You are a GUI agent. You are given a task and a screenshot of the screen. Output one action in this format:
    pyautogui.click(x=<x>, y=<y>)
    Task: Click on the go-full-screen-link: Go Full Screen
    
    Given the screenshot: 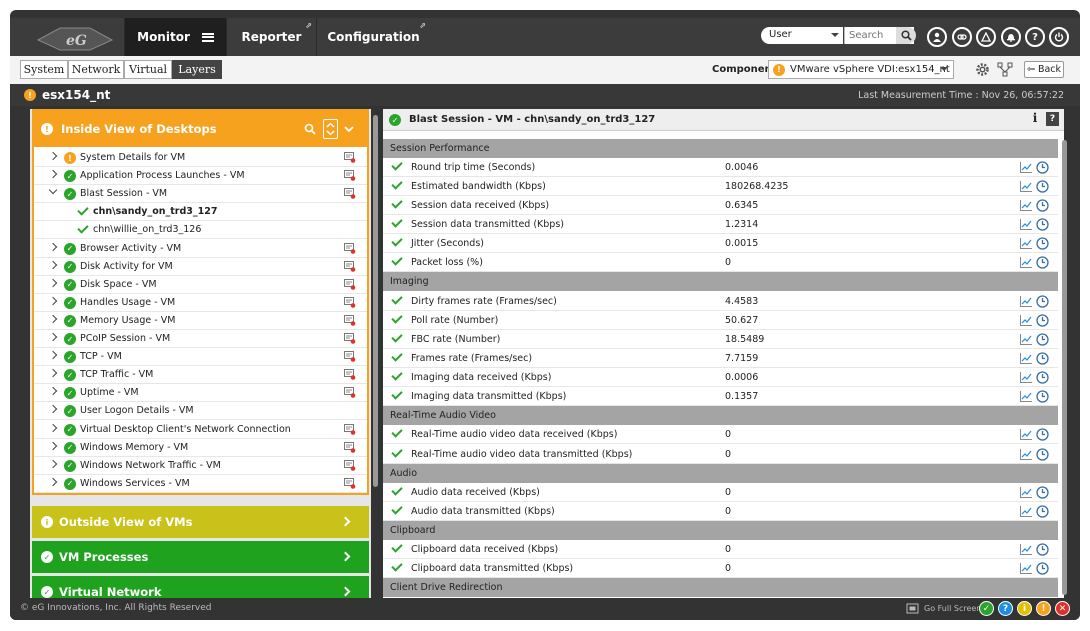 What is the action you would take?
    pyautogui.click(x=952, y=608)
    